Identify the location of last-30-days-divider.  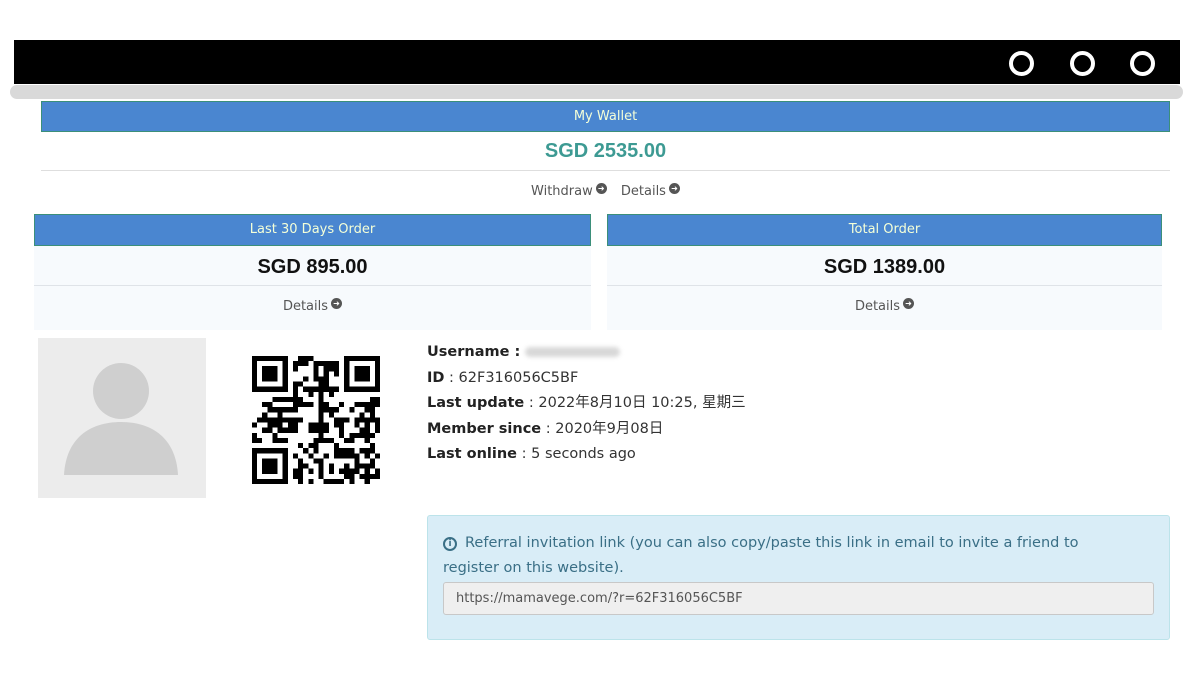
(312, 285).